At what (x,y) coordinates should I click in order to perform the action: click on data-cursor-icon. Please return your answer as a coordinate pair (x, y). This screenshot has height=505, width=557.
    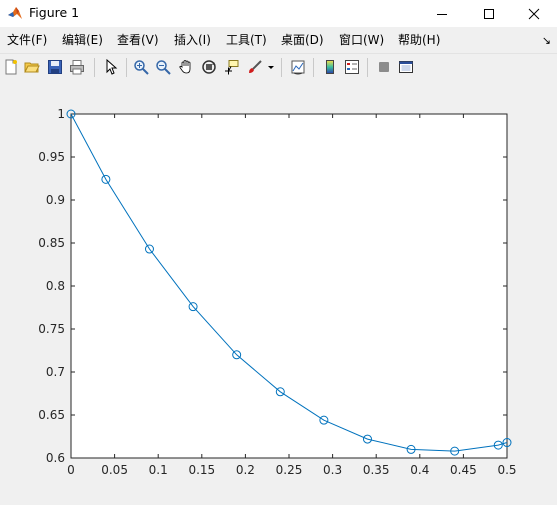
    Looking at the image, I should click on (232, 67).